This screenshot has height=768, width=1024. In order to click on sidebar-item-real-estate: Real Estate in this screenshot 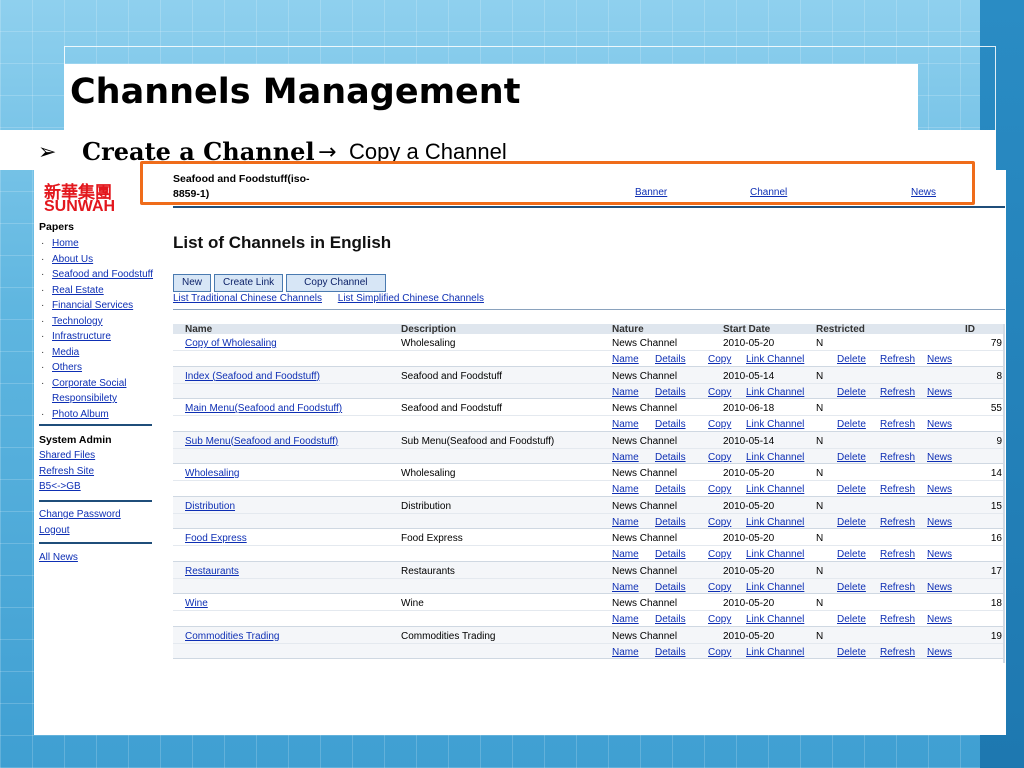, I will do `click(96, 291)`.